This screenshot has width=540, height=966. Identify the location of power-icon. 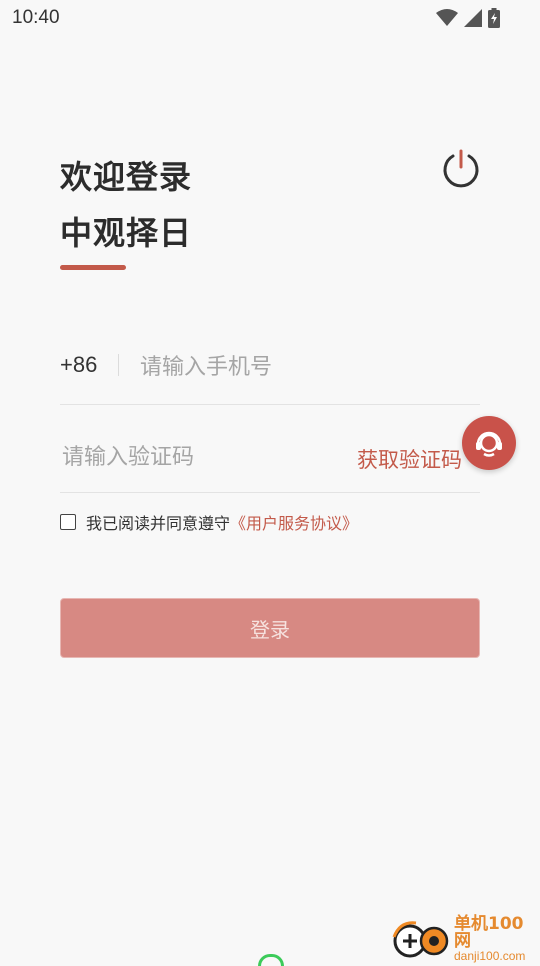
(461, 168).